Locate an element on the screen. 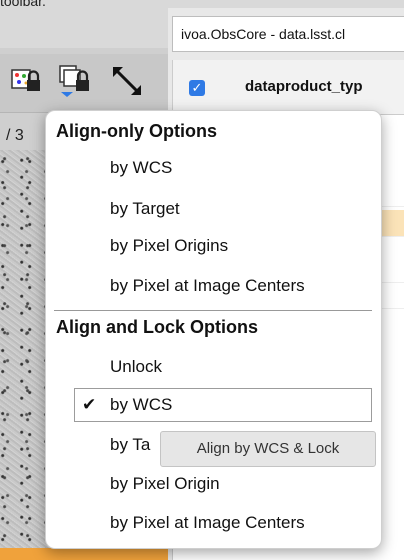  menu-item-label: Unlock is located at coordinates (136, 366).